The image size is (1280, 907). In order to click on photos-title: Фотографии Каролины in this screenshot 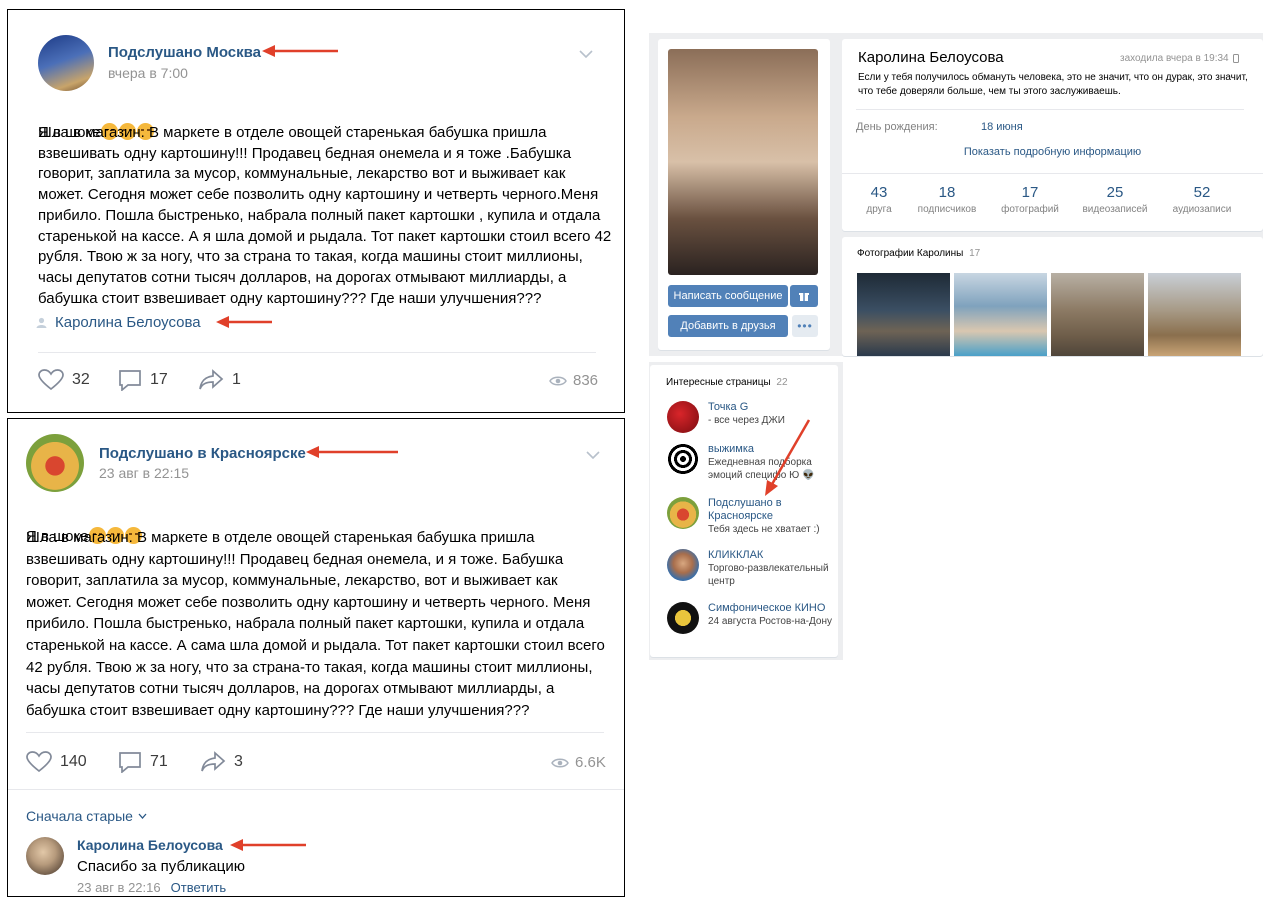, I will do `click(910, 253)`.